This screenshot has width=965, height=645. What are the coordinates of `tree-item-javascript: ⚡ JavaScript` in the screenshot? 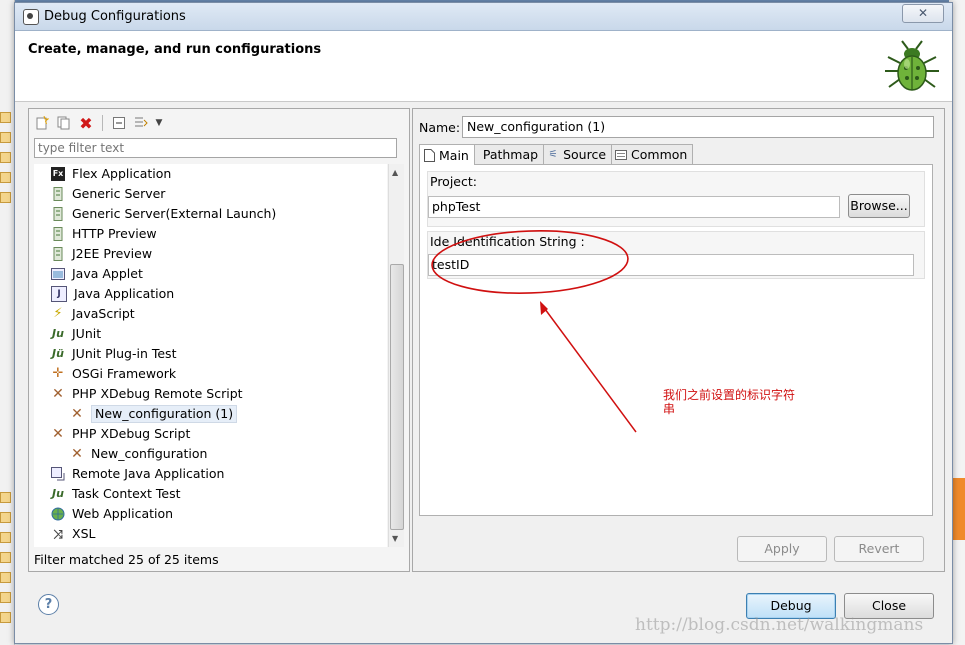 It's located at (92, 314).